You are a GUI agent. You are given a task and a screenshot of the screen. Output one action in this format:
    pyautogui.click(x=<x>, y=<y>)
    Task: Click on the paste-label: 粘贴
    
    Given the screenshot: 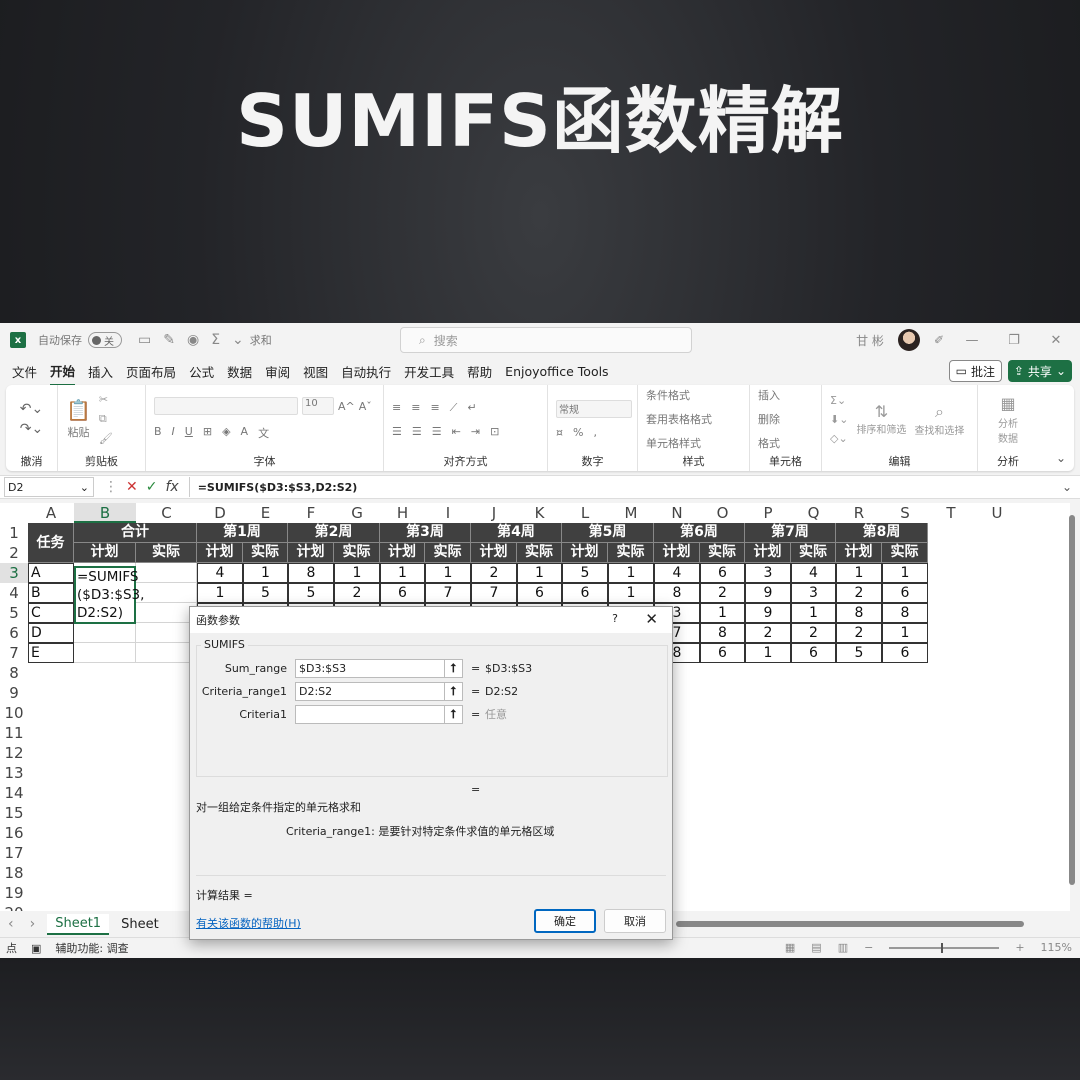 What is the action you would take?
    pyautogui.click(x=78, y=432)
    